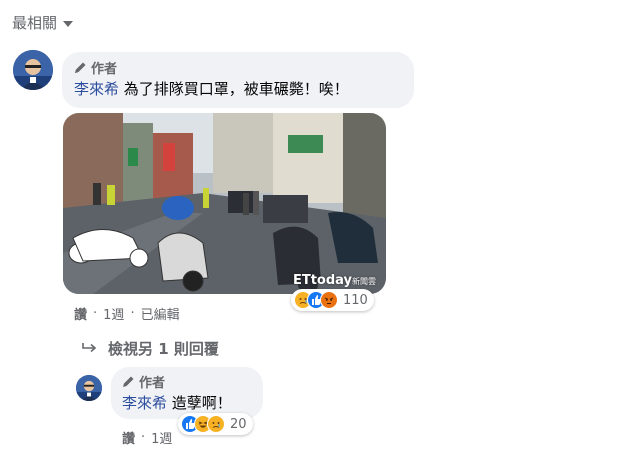 This screenshot has height=460, width=634. What do you see at coordinates (238, 424) in the screenshot?
I see `reaction-count: 20` at bounding box center [238, 424].